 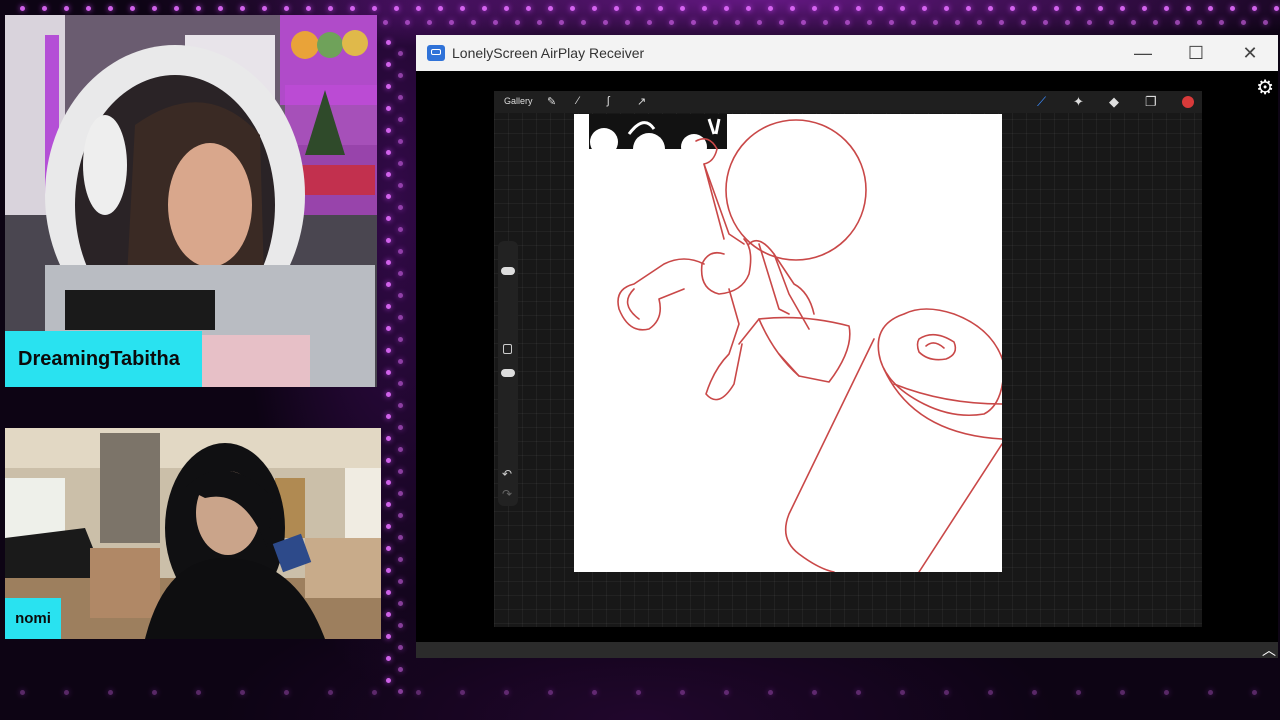 I want to click on wrench-icon: ✎, so click(x=551, y=101).